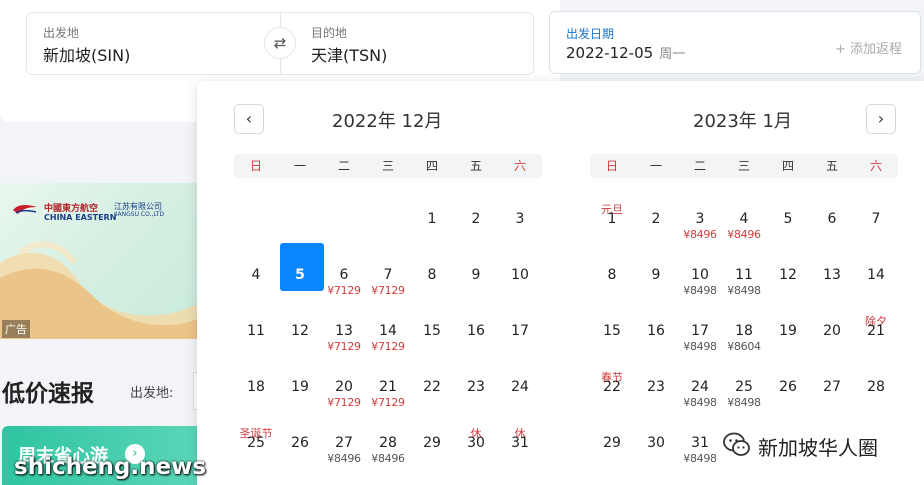 The image size is (924, 485). I want to click on calendar-day: 18 ¥8604, so click(744, 348).